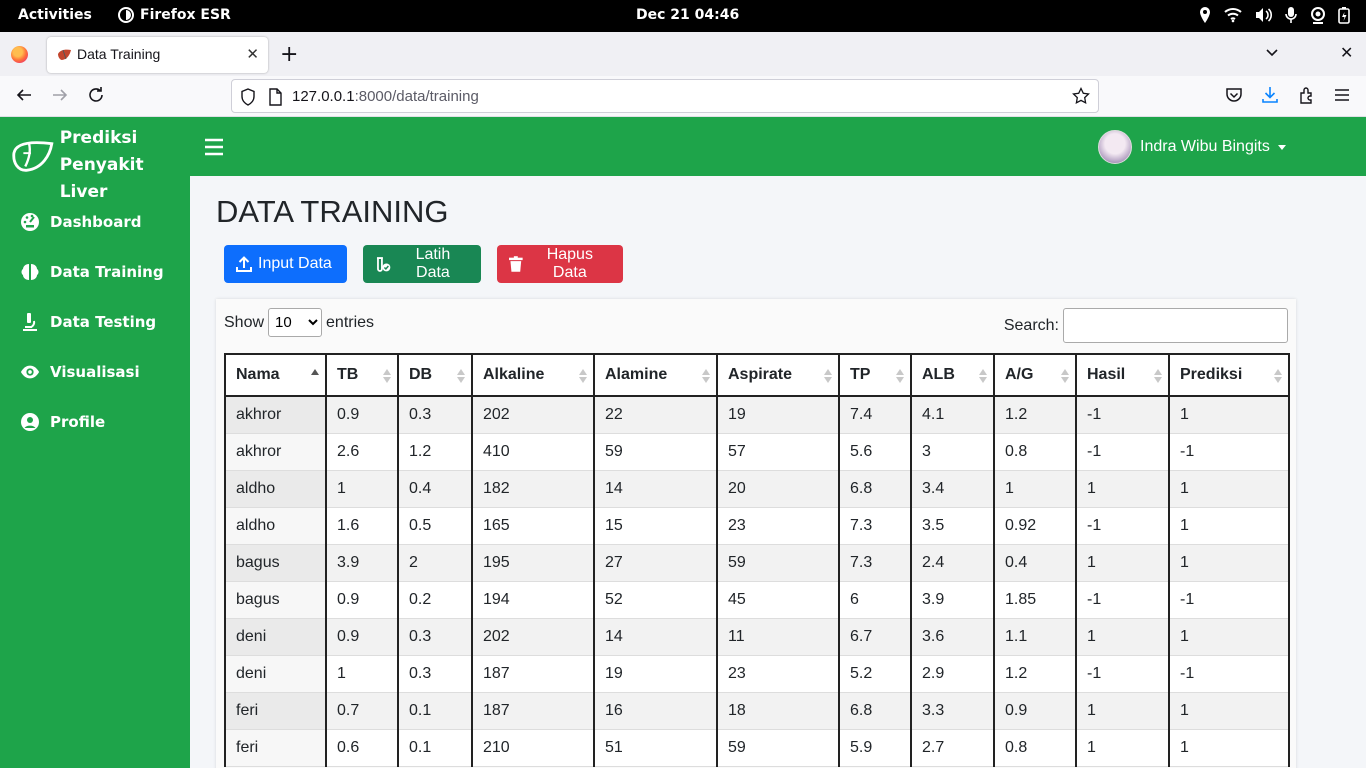 Image resolution: width=1366 pixels, height=768 pixels. I want to click on system-top-bar: Activities Firefox ESR Dec 21 04:46, so click(683, 16).